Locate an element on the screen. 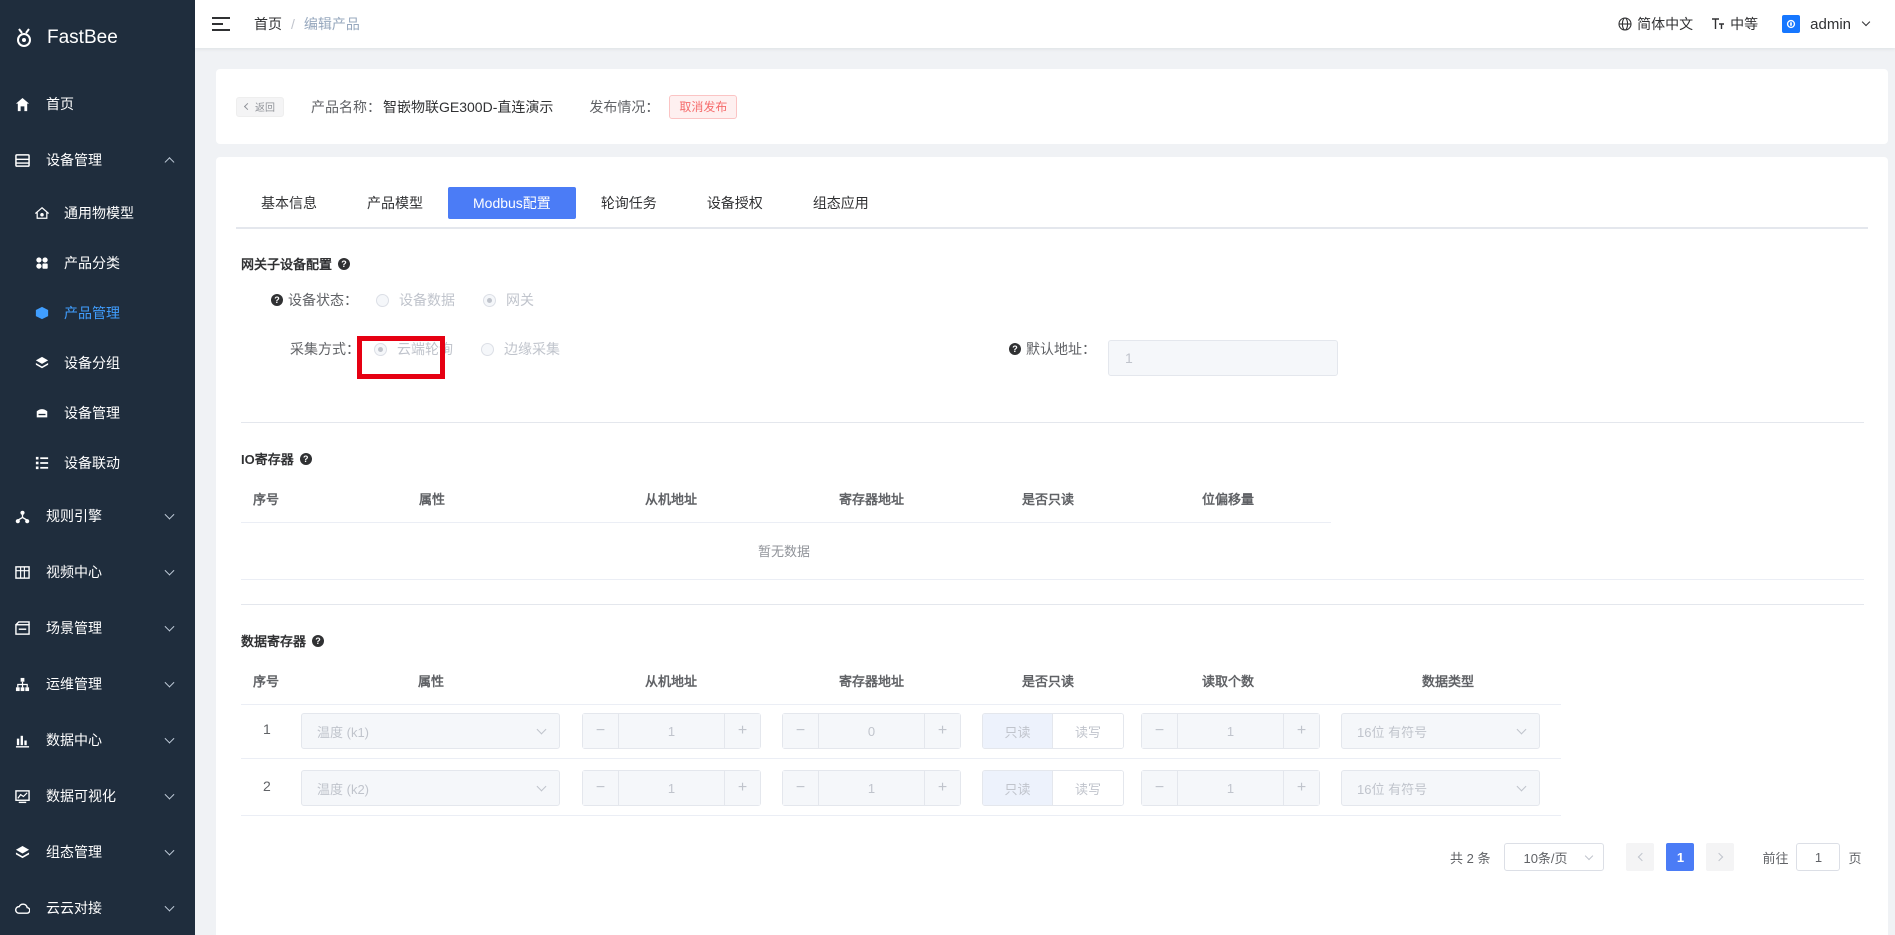  goto-page-input: 1 is located at coordinates (1818, 857).